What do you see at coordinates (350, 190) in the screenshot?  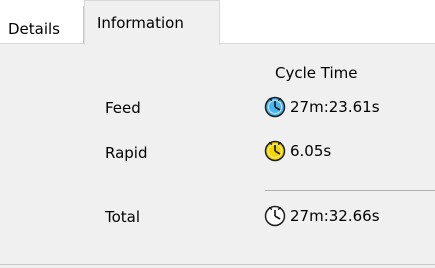 I see `totals-divider` at bounding box center [350, 190].